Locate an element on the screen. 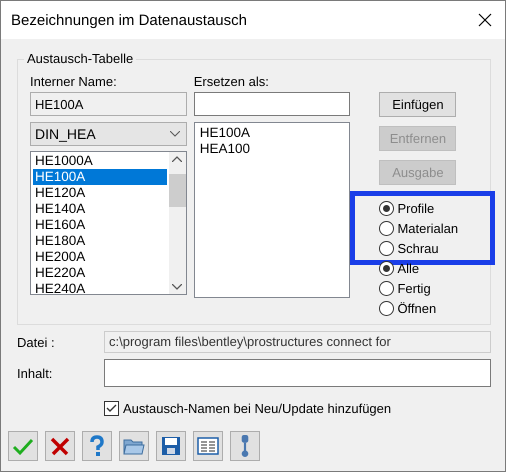  pin-icon is located at coordinates (245, 446).